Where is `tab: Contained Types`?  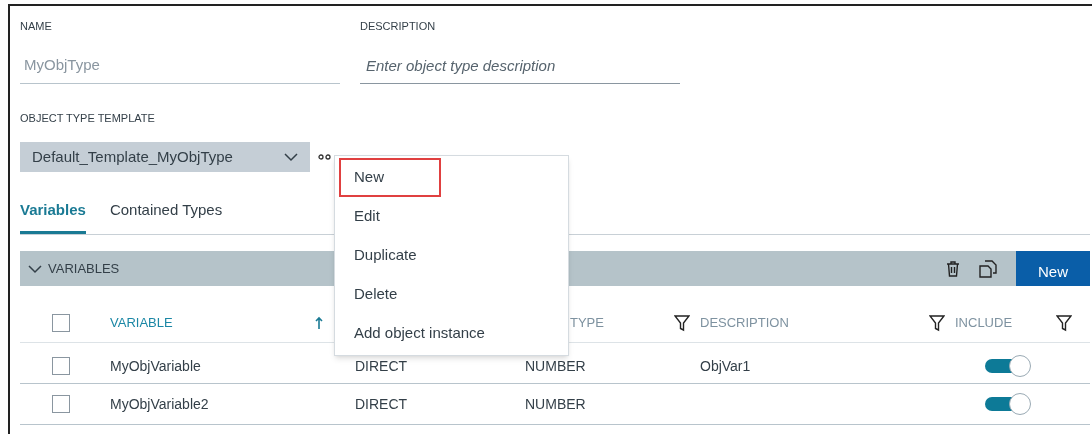
tab: Contained Types is located at coordinates (166, 215).